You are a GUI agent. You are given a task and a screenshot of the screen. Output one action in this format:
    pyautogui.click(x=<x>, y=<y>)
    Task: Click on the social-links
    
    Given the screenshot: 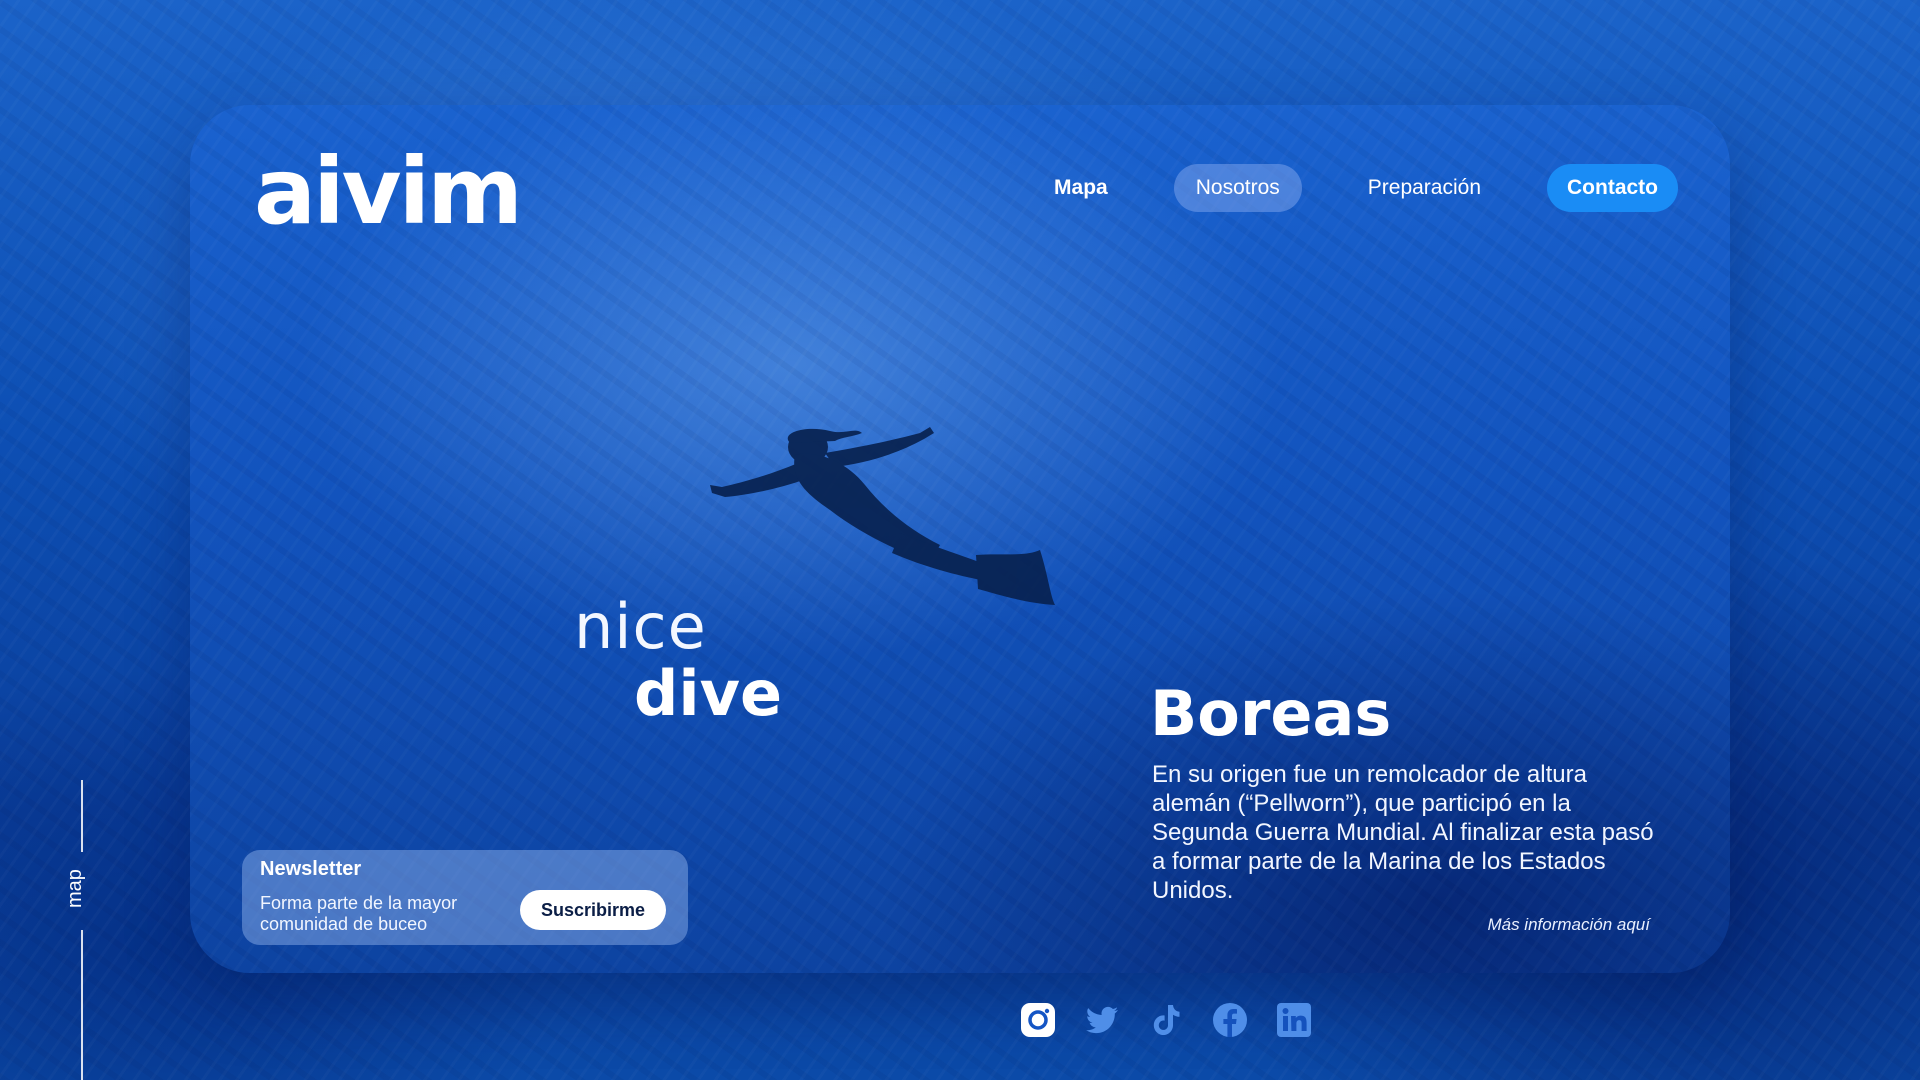 What is the action you would take?
    pyautogui.click(x=1166, y=1020)
    